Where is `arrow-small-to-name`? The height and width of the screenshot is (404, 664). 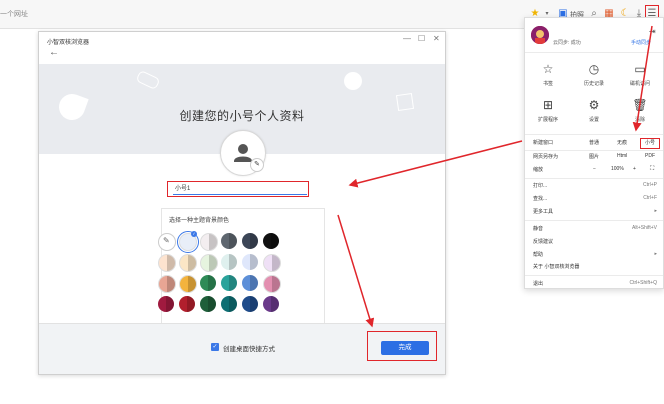 arrow-small-to-name is located at coordinates (435, 164).